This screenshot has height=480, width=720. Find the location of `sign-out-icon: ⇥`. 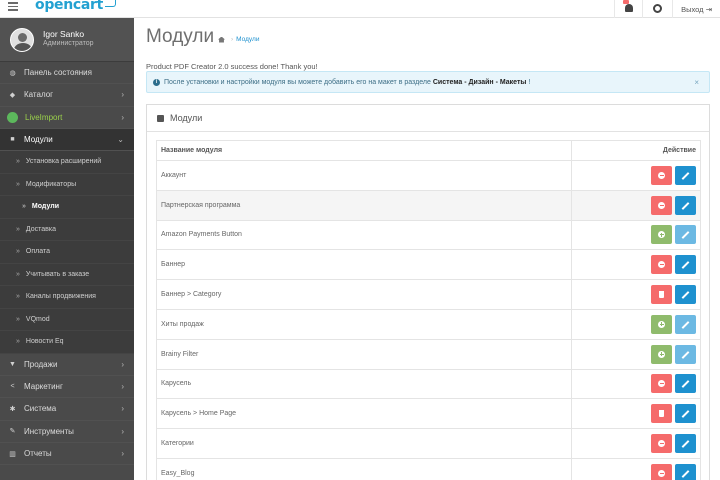

sign-out-icon: ⇥ is located at coordinates (707, 9).